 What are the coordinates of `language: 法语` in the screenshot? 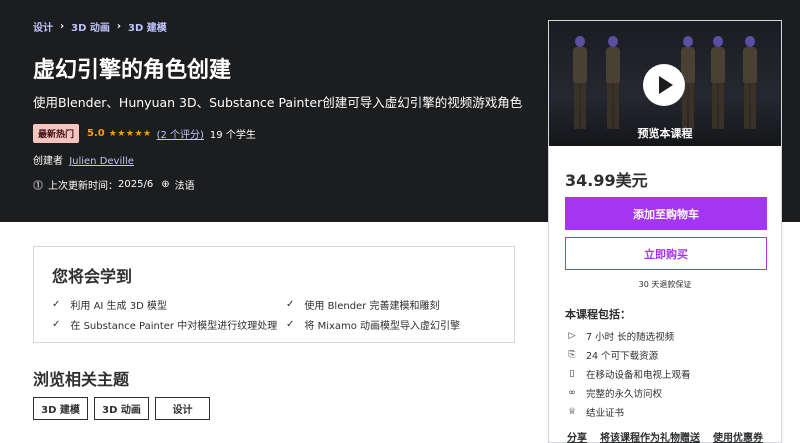 It's located at (184, 186).